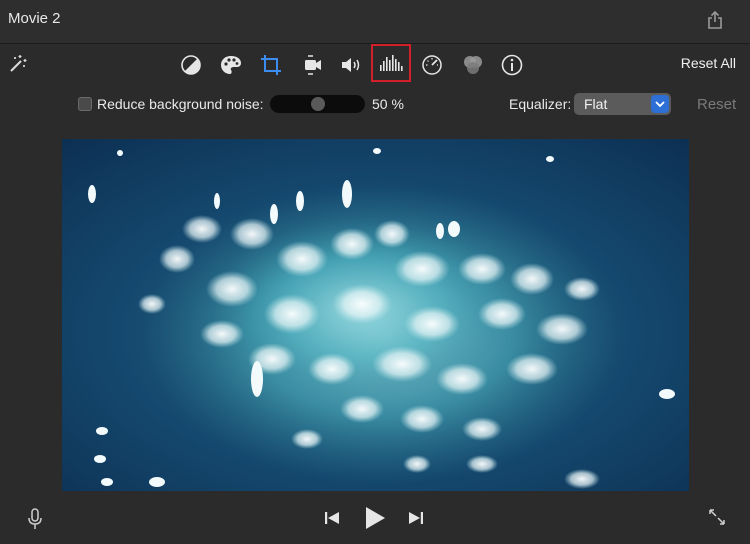  I want to click on info-icon, so click(512, 65).